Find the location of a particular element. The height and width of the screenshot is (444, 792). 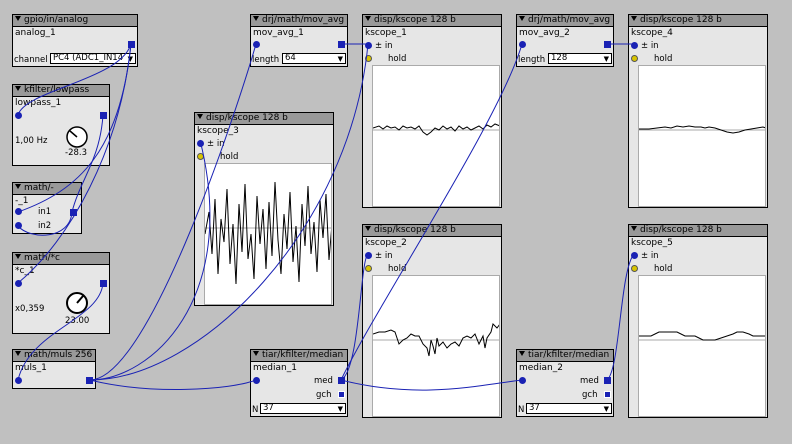

object-header: math/muls 256 is located at coordinates (54, 356).